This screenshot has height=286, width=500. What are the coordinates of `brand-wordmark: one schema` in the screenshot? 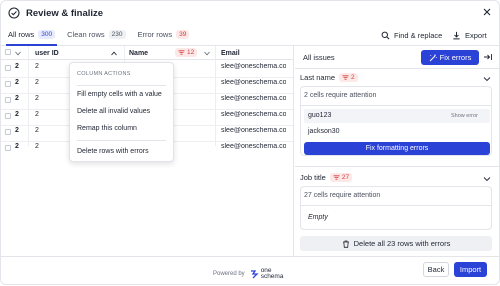 It's located at (272, 273).